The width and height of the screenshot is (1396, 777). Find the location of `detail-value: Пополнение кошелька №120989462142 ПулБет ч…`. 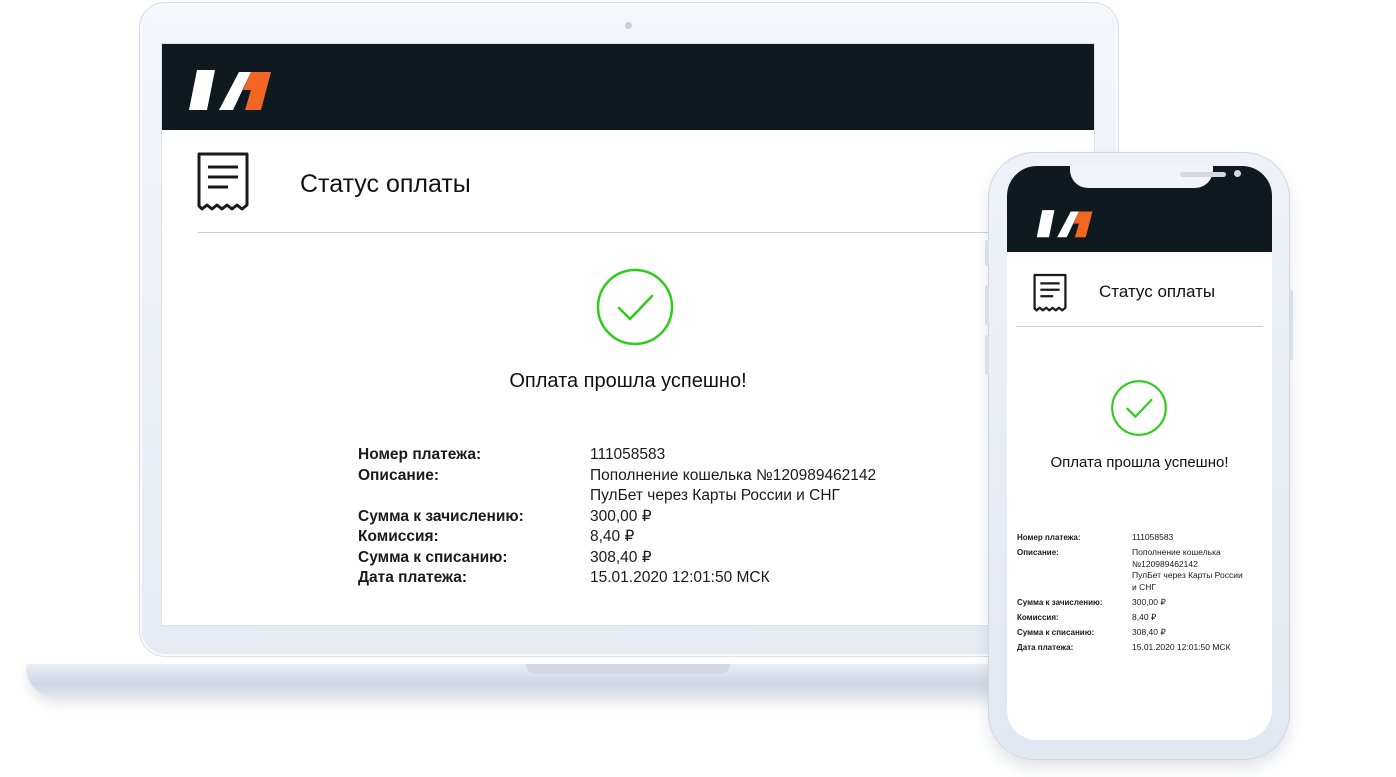

detail-value: Пополнение кошелька №120989462142 ПулБет ч… is located at coordinates (1197, 570).